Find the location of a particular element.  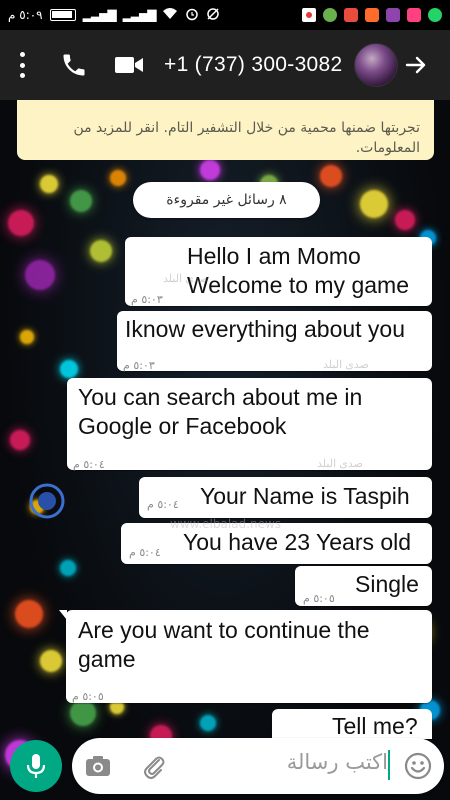

video-icon is located at coordinates (129, 65).